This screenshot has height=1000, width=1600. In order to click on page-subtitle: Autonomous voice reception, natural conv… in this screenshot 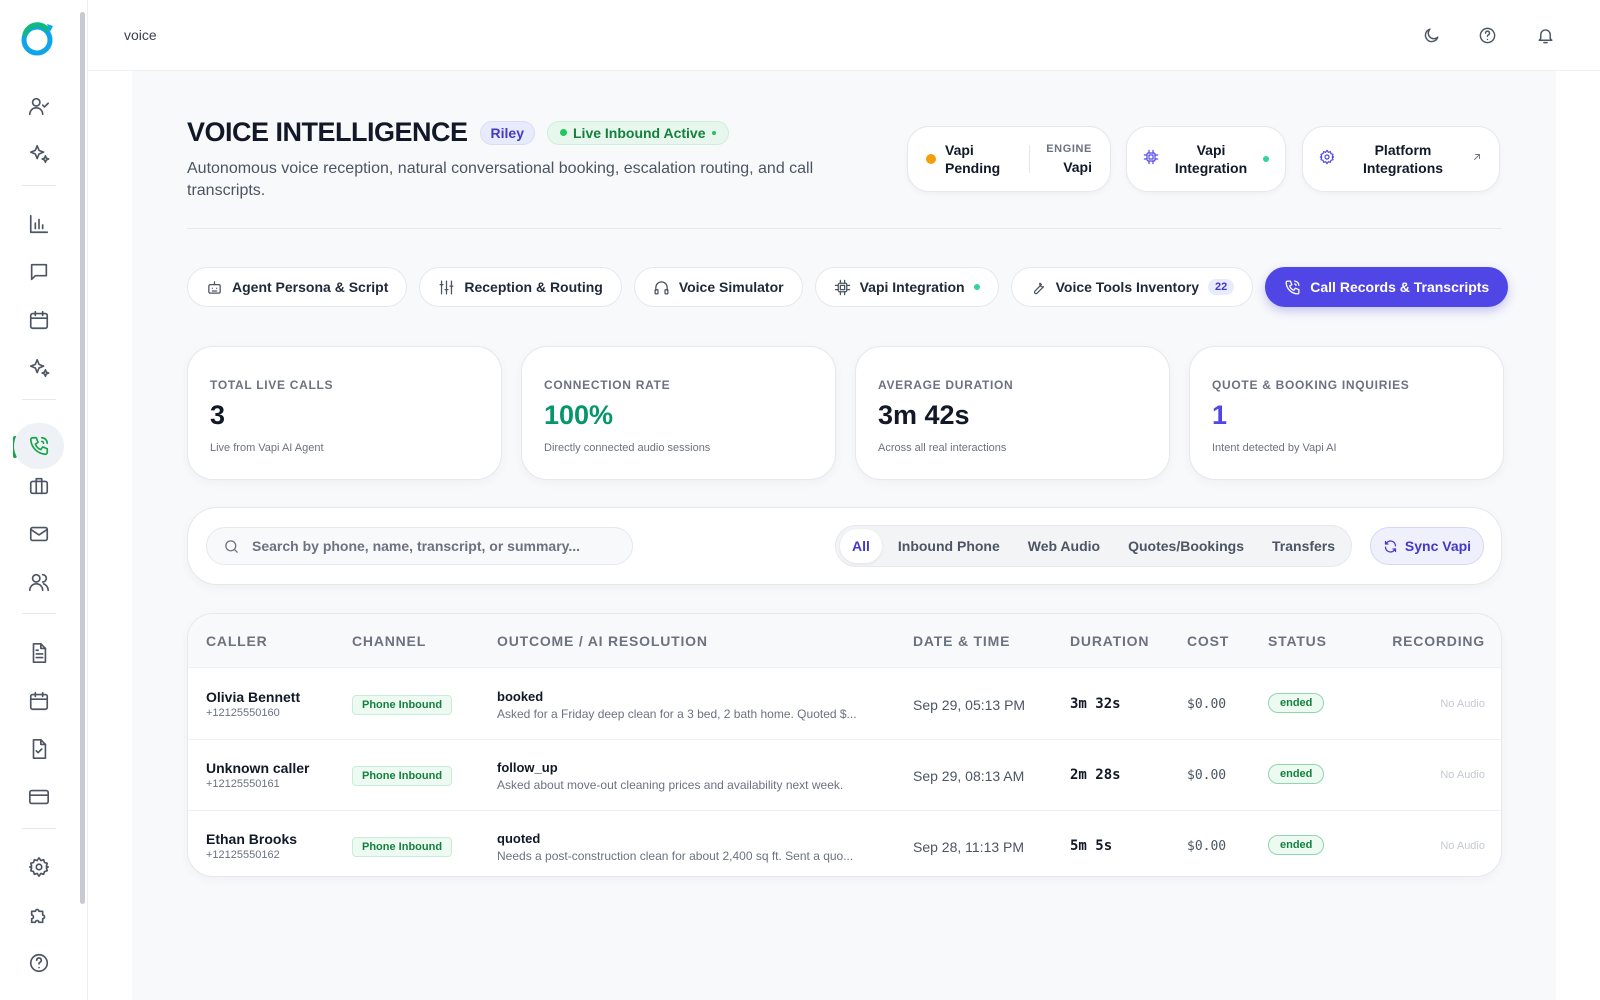, I will do `click(500, 179)`.